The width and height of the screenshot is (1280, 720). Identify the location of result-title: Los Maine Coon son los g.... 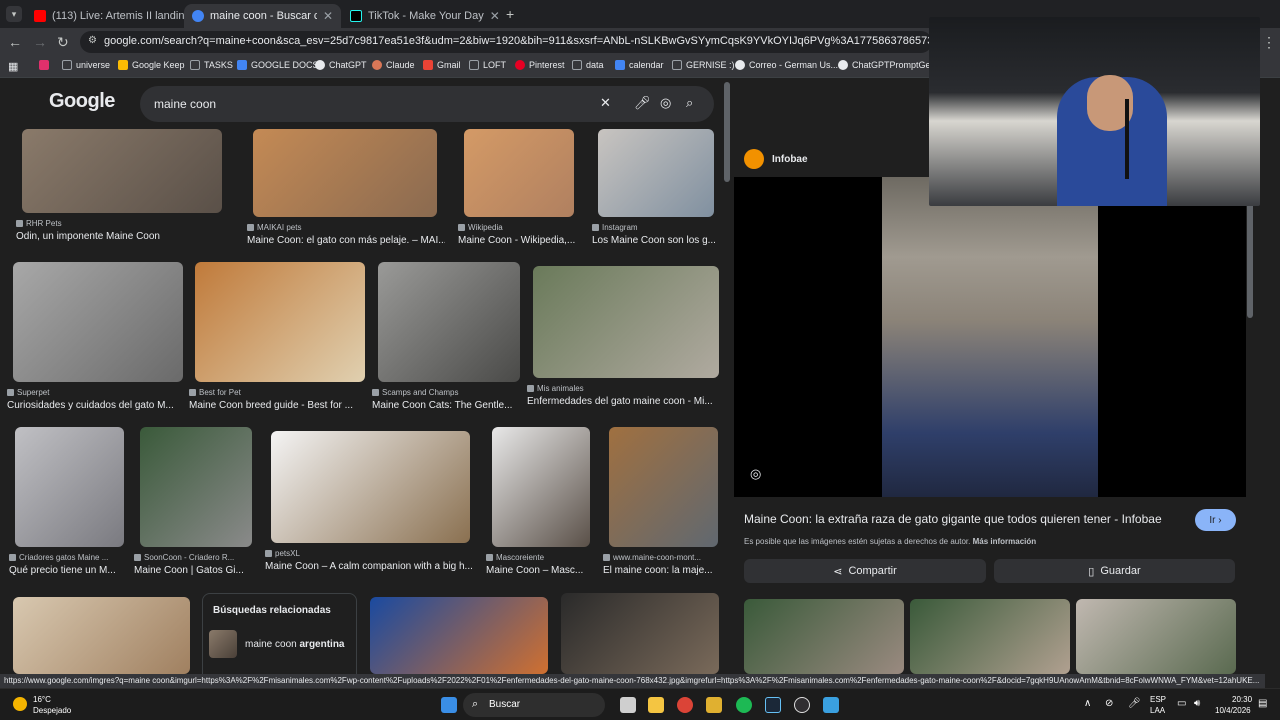
(657, 240).